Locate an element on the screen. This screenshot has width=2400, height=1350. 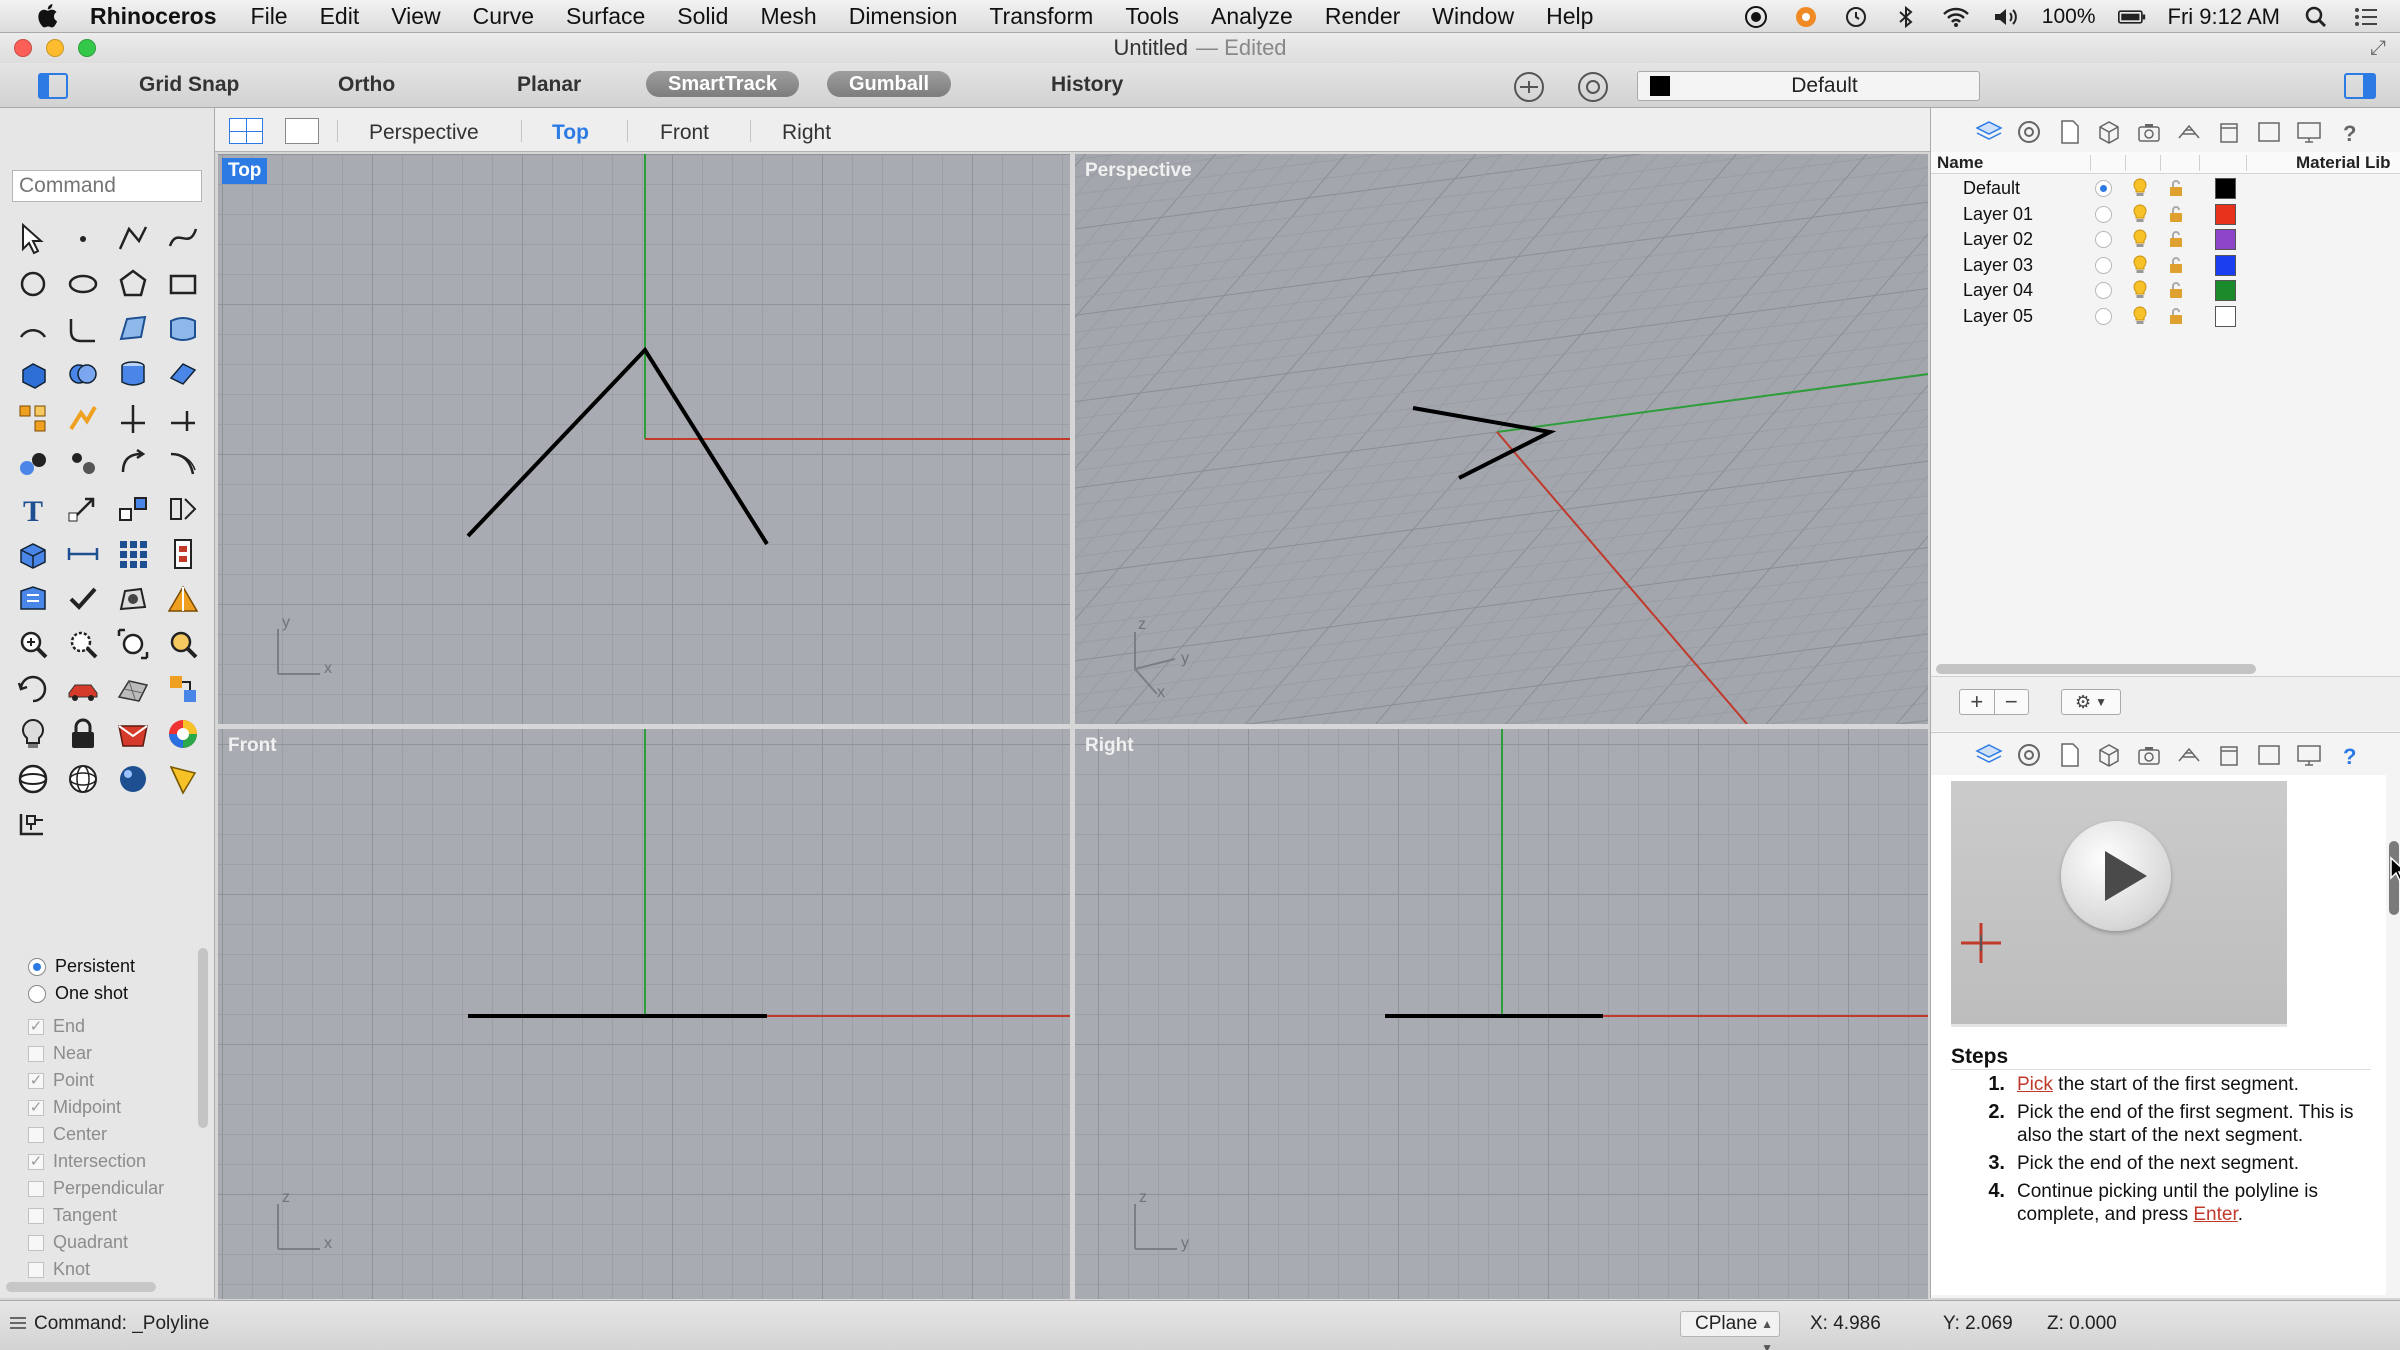
box-tool-icon is located at coordinates (33, 373).